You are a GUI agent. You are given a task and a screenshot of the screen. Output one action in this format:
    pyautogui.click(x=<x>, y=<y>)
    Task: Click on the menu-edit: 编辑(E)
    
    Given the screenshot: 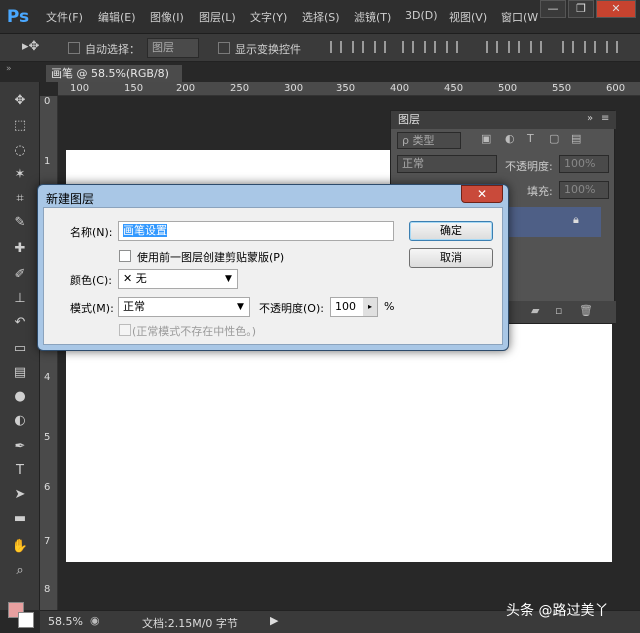 What is the action you would take?
    pyautogui.click(x=117, y=17)
    